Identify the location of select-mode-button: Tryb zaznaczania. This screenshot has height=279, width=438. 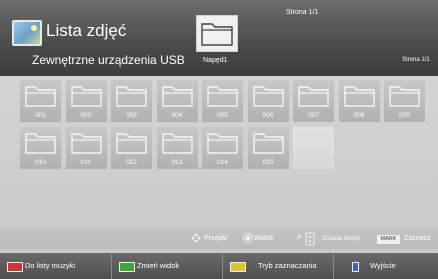
(278, 266).